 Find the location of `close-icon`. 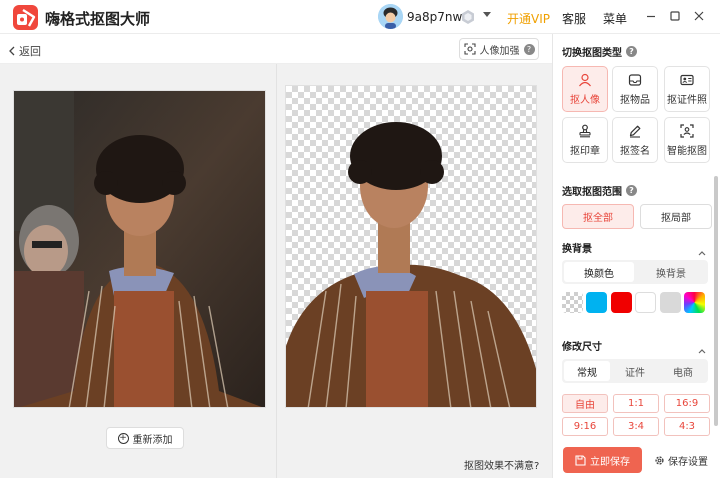

close-icon is located at coordinates (699, 16).